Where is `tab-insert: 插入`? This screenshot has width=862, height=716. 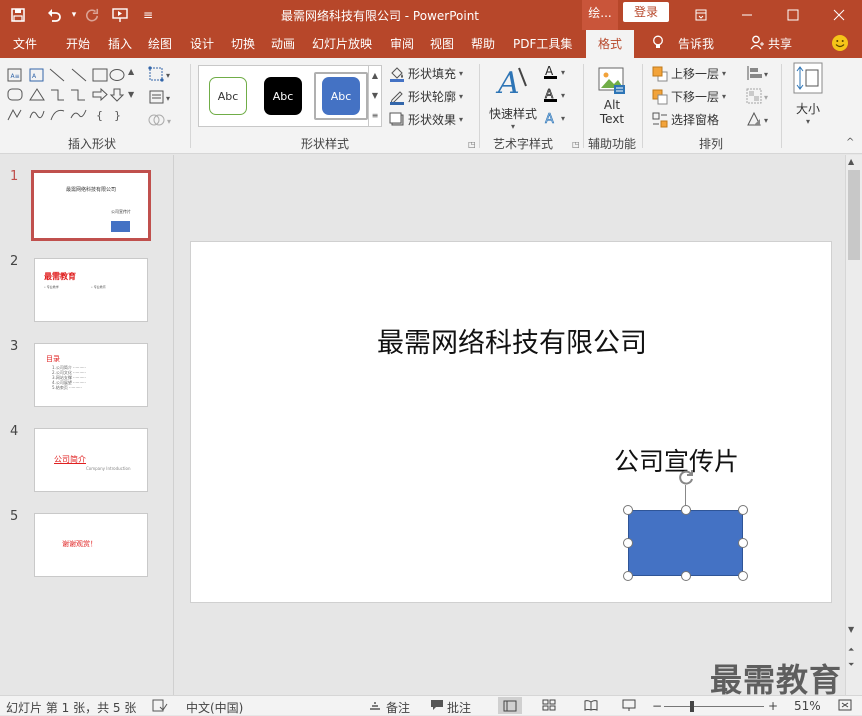 tab-insert: 插入 is located at coordinates (120, 43).